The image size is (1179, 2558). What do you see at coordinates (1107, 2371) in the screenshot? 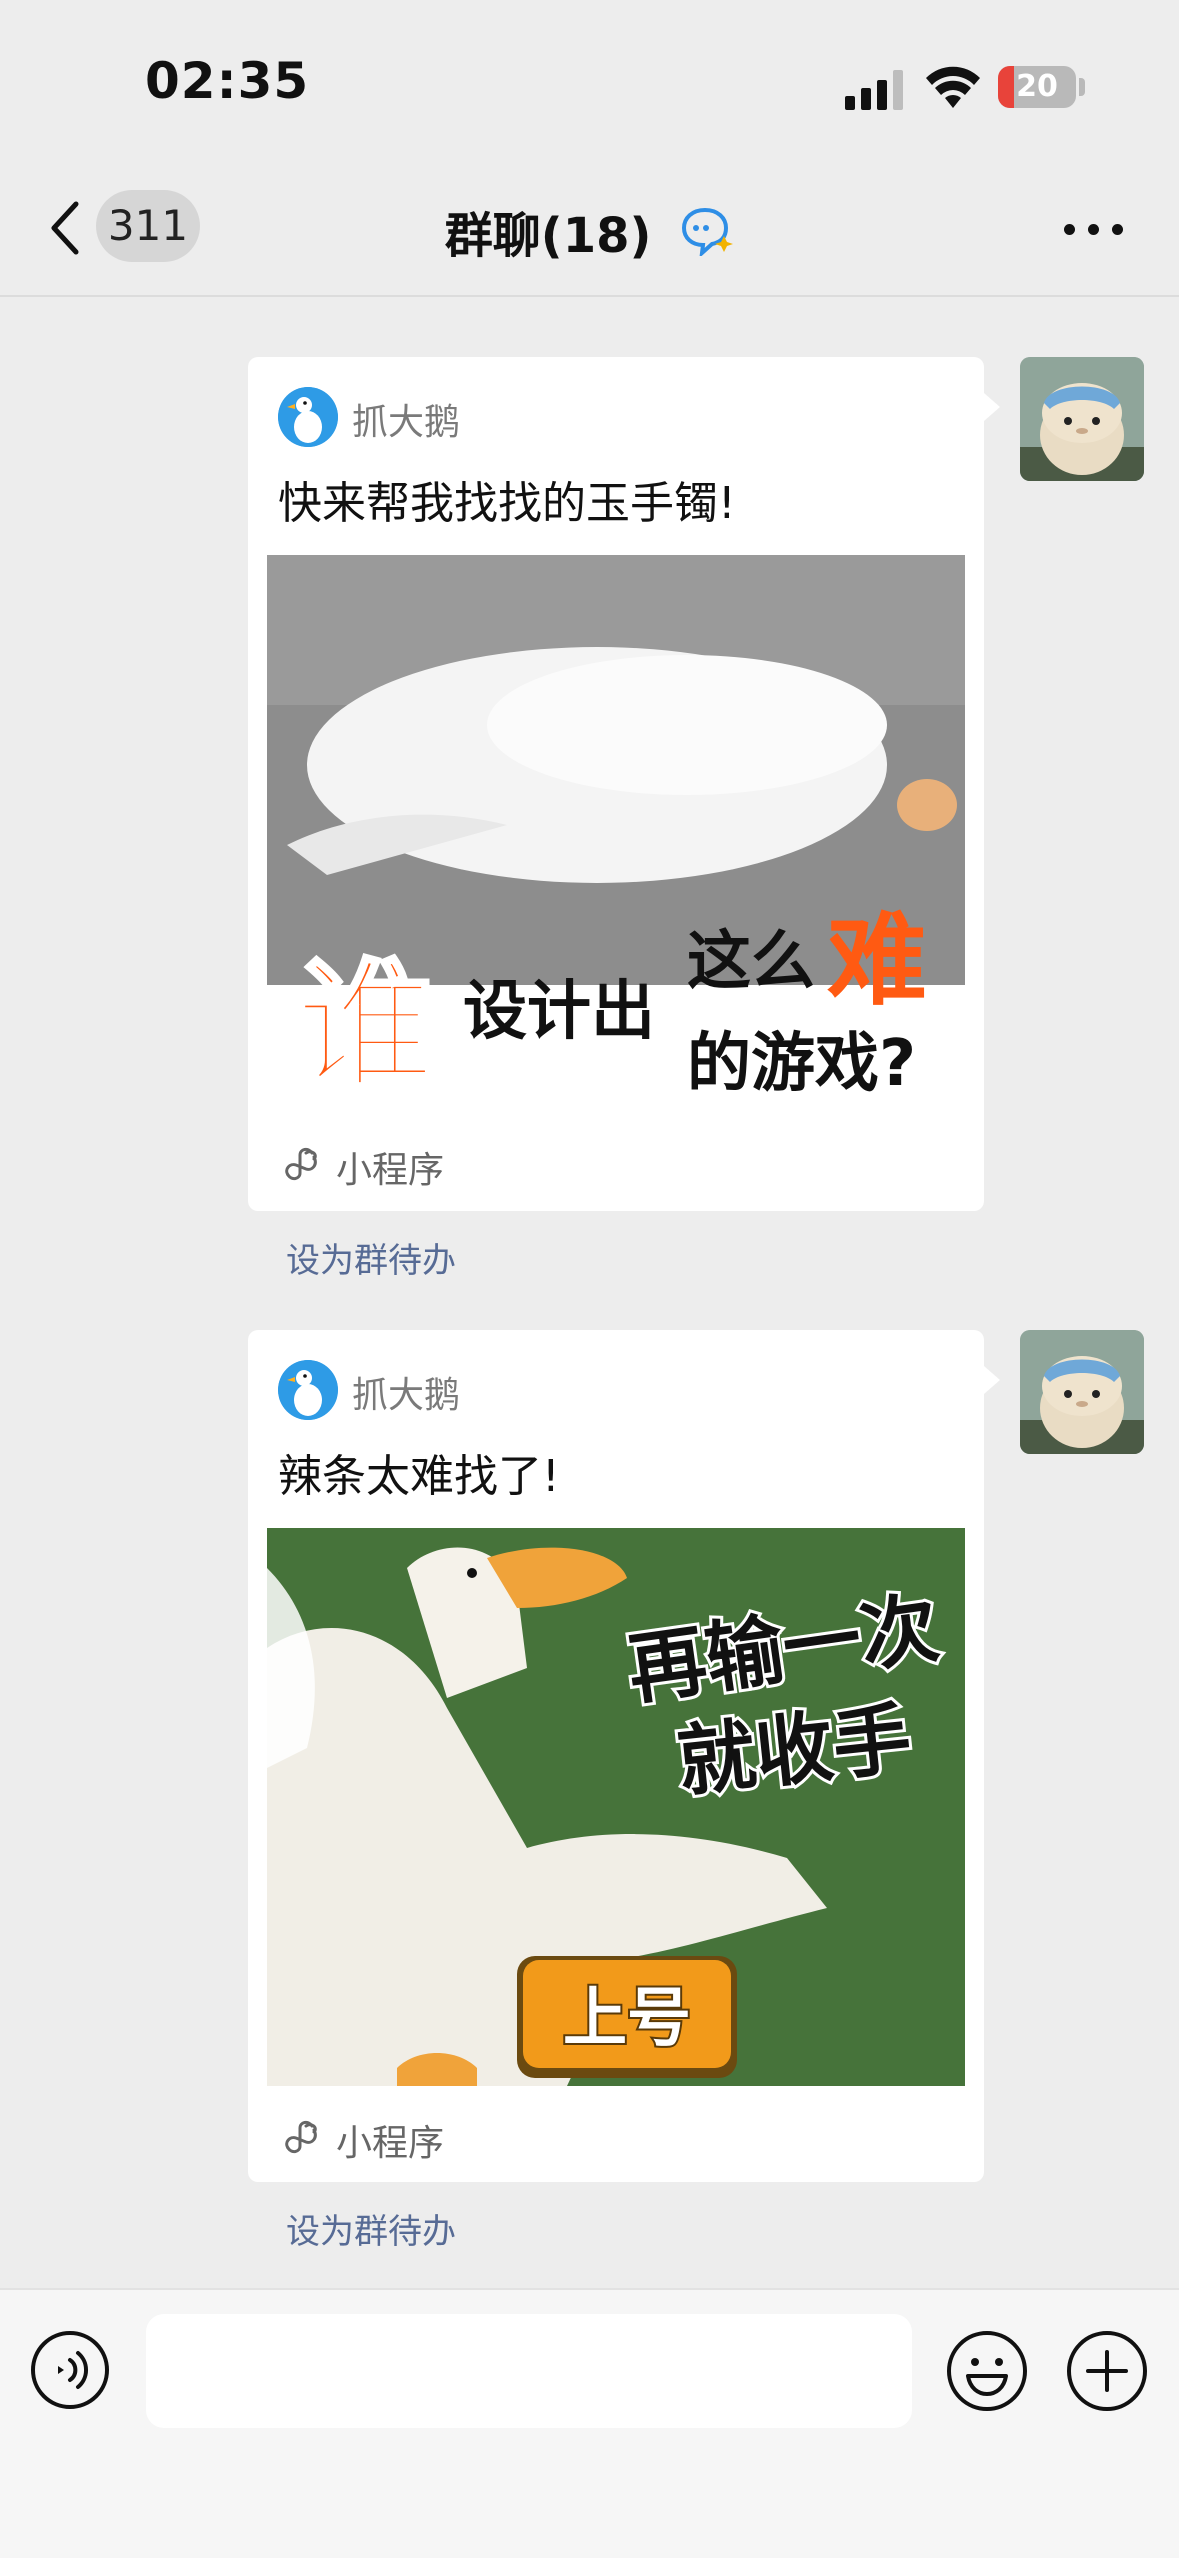
I see `plus-icon` at bounding box center [1107, 2371].